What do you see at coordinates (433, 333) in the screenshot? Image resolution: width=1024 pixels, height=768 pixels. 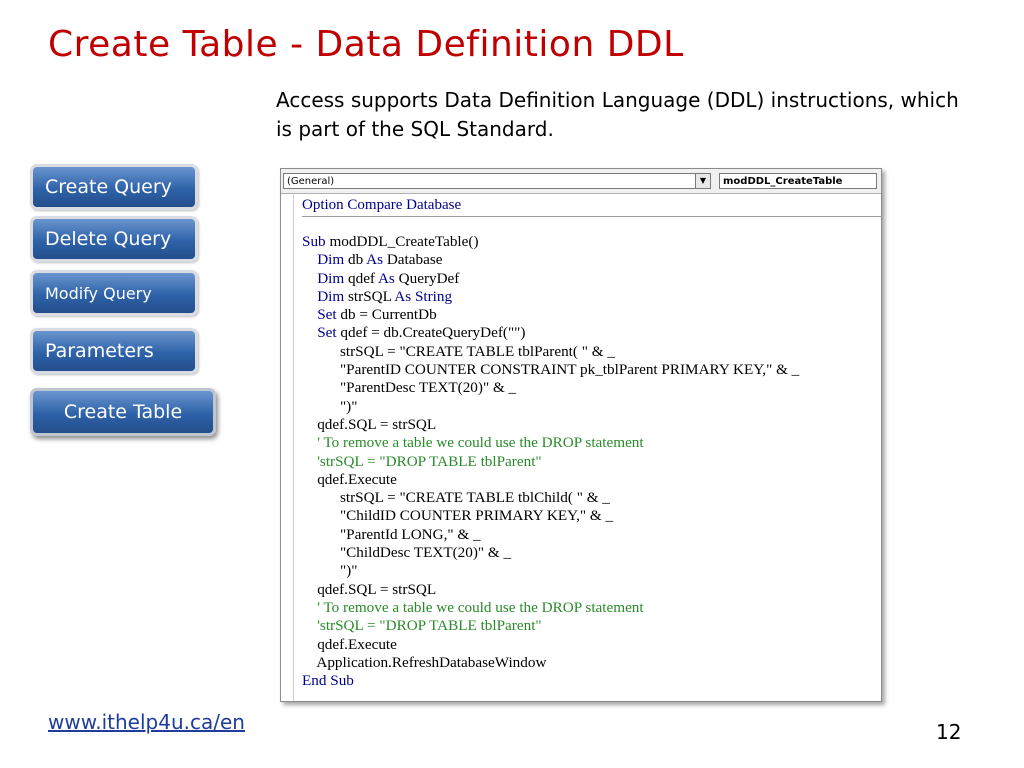 I see `code-text: qdef = db.CreateQueryDef("")` at bounding box center [433, 333].